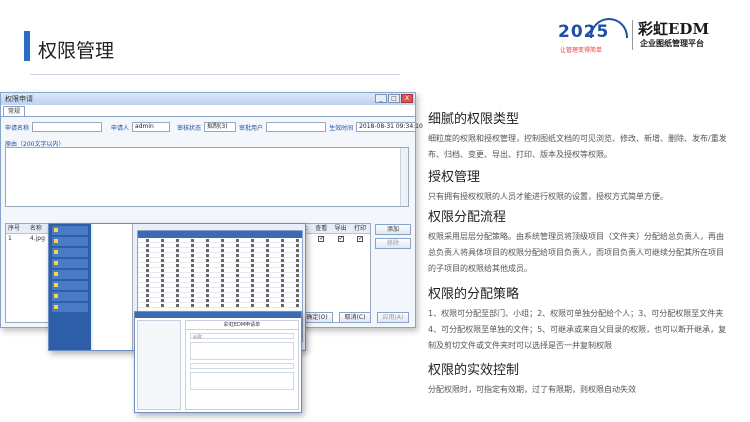  What do you see at coordinates (340, 228) in the screenshot?
I see `column-header: 导出` at bounding box center [340, 228].